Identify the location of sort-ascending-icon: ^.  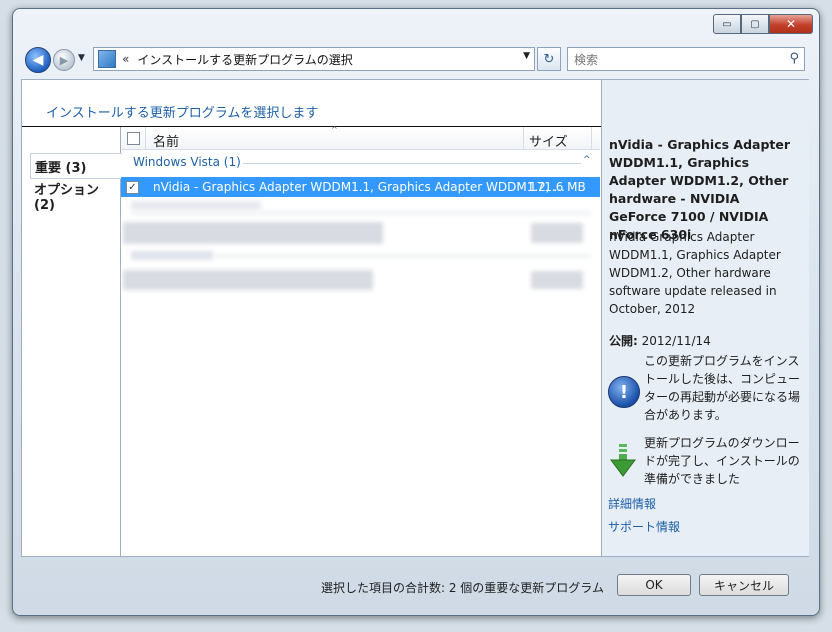
(334, 129).